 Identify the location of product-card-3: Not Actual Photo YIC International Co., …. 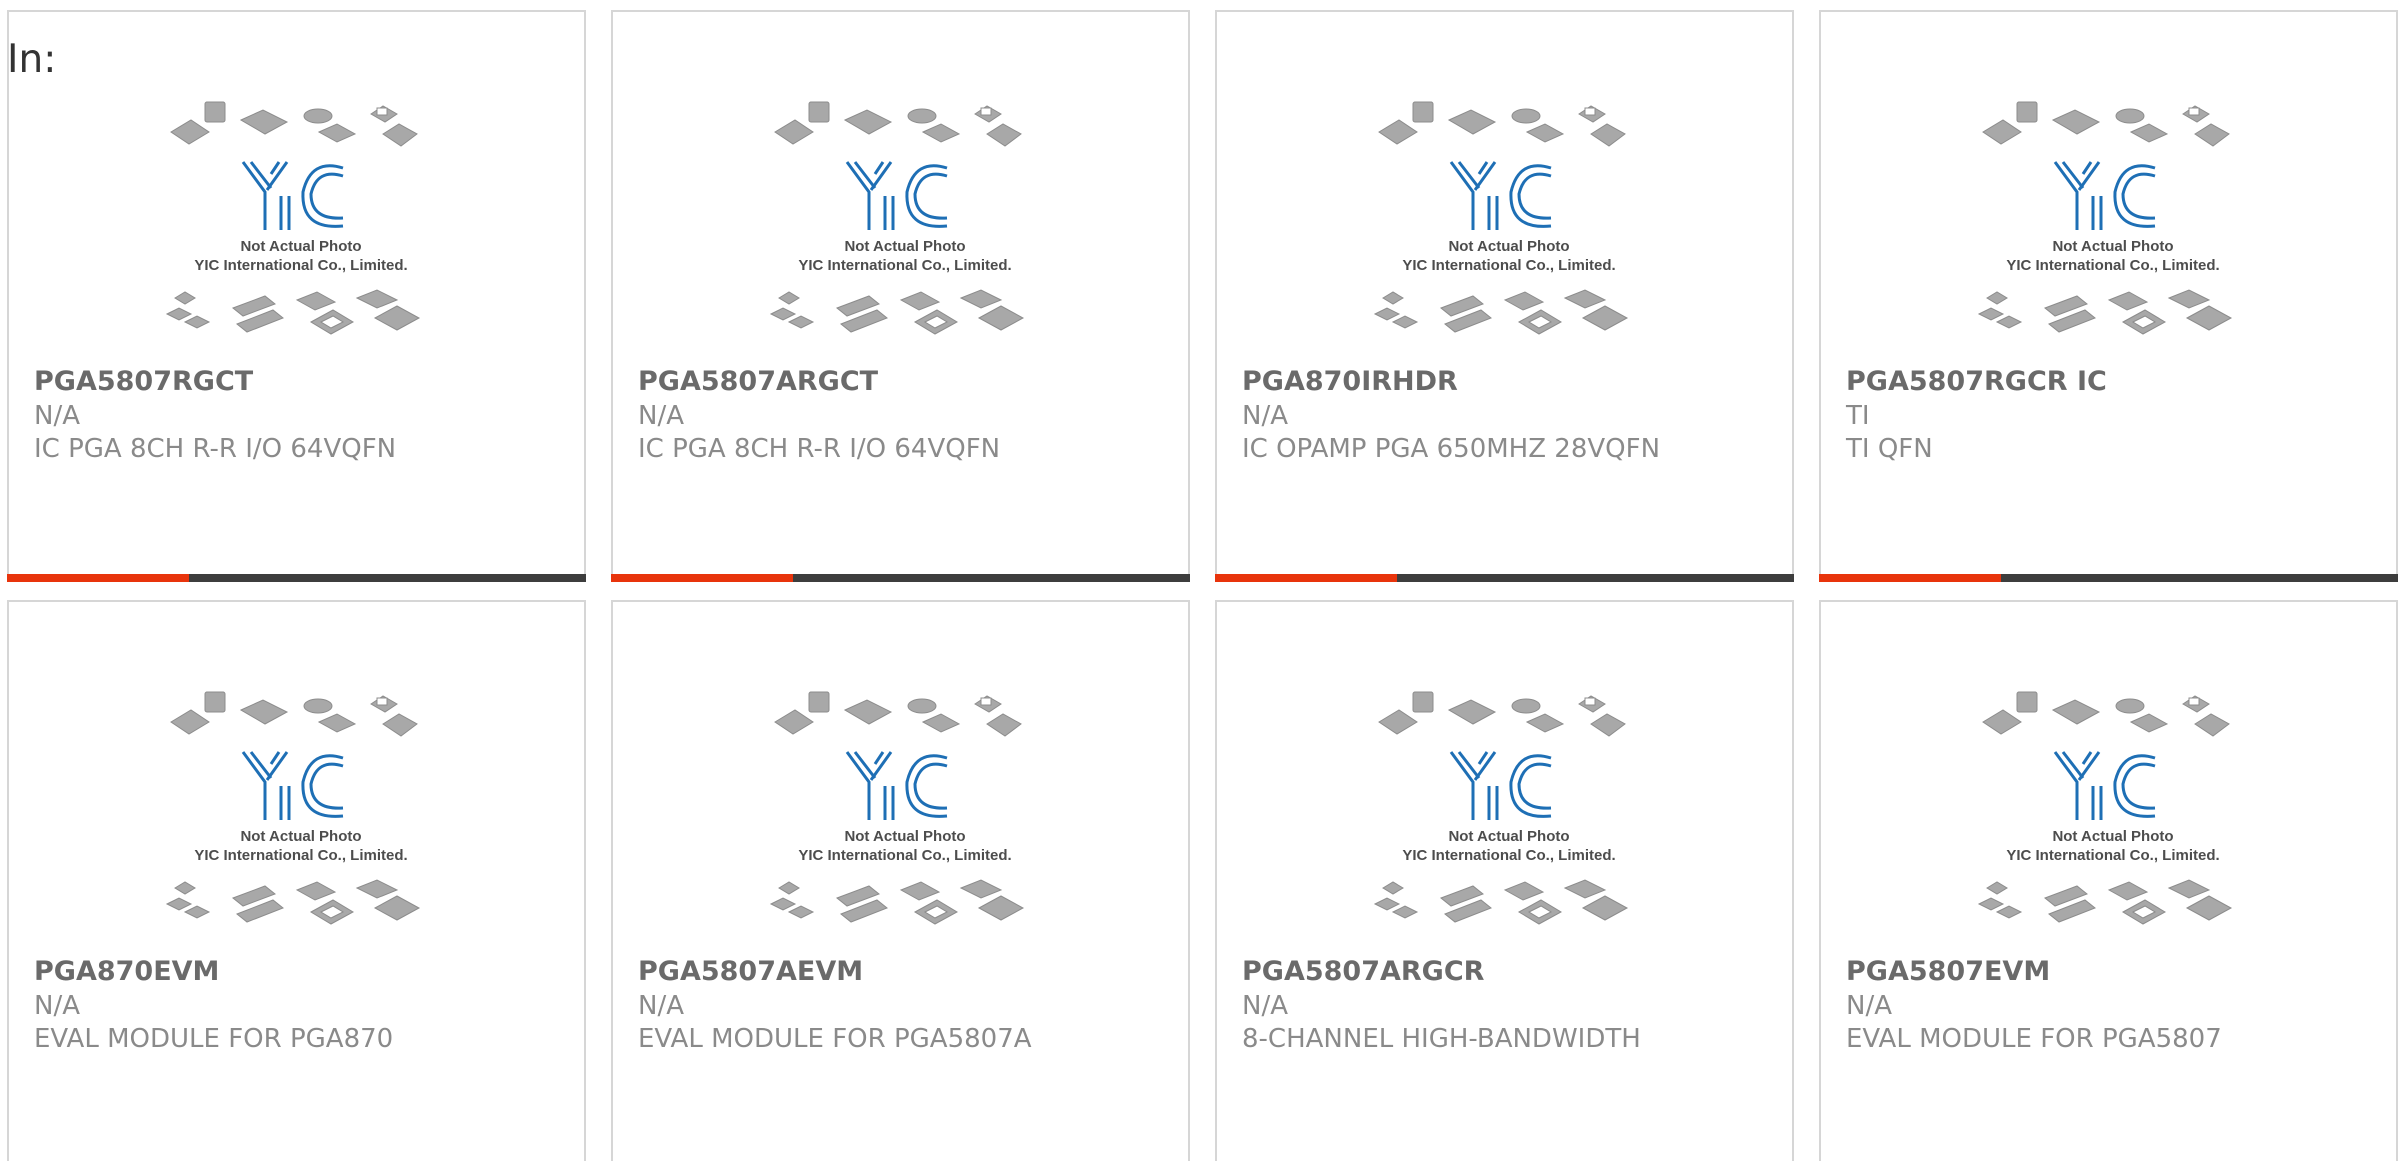
(1504, 296).